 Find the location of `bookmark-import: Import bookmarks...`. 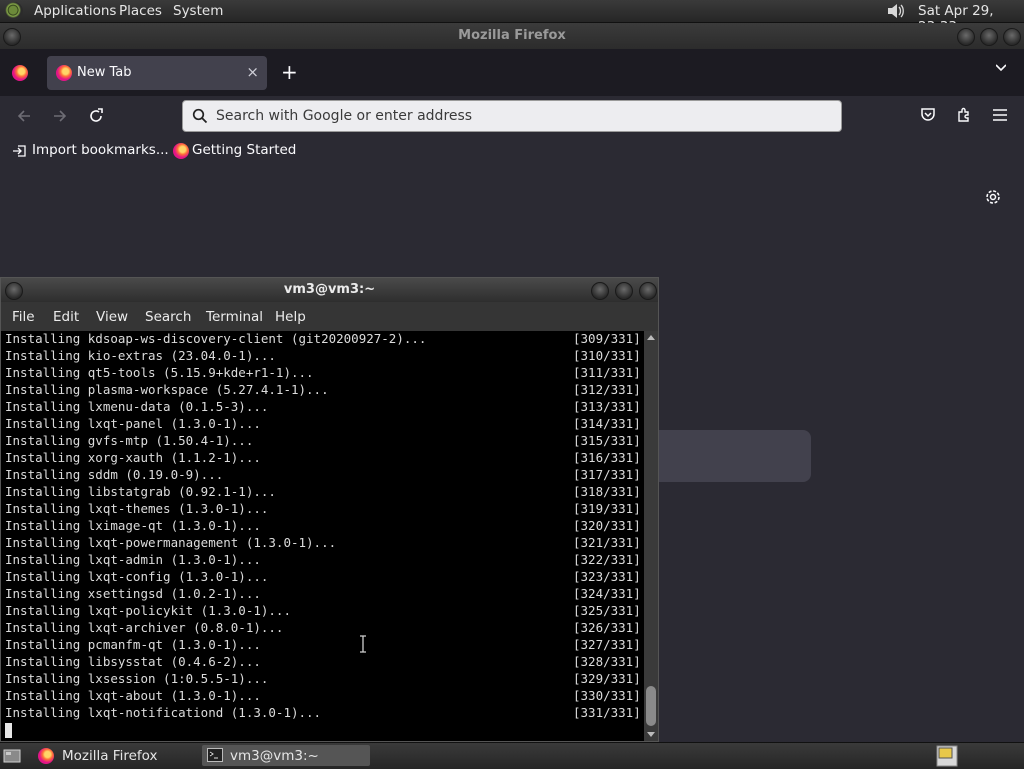

bookmark-import: Import bookmarks... is located at coordinates (100, 150).